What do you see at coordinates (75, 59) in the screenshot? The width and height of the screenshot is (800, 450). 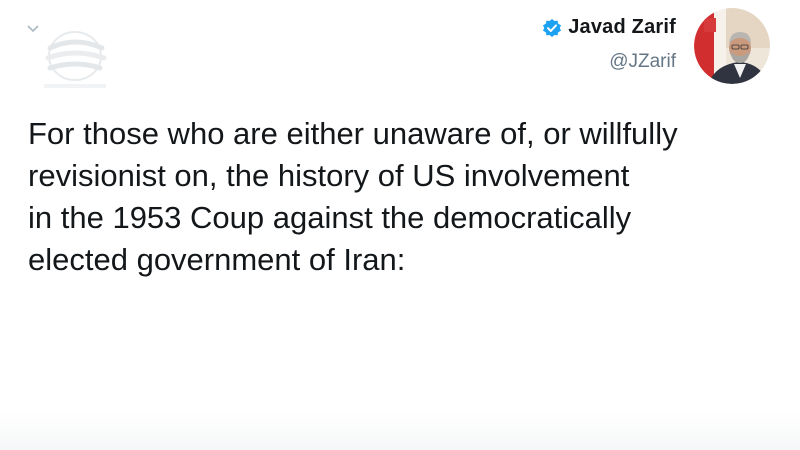 I see `watermark-logo-icon` at bounding box center [75, 59].